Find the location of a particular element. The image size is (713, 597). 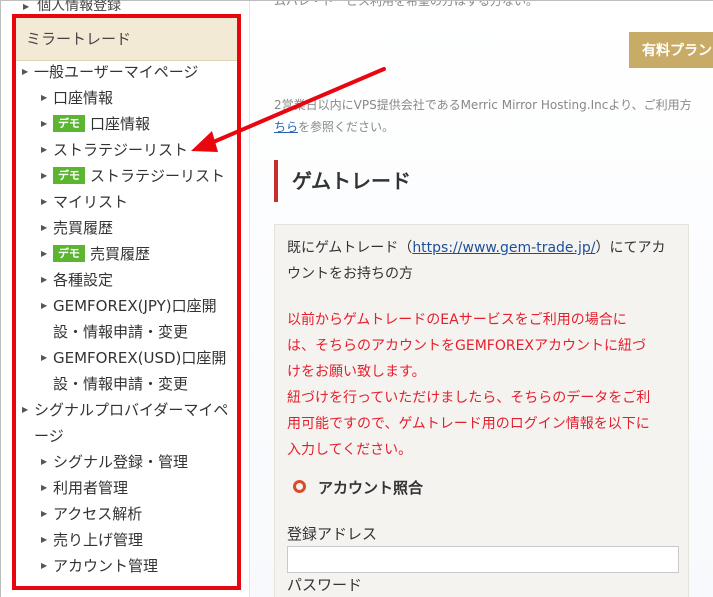

notice-line: 入力してください。 is located at coordinates (350, 450).